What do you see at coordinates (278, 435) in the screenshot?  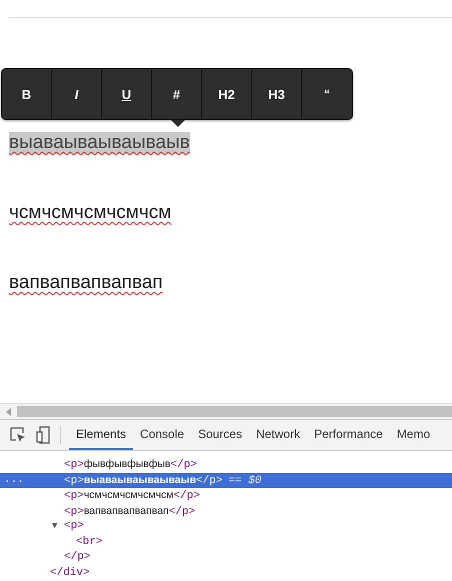 I see `devtools-tab: Network` at bounding box center [278, 435].